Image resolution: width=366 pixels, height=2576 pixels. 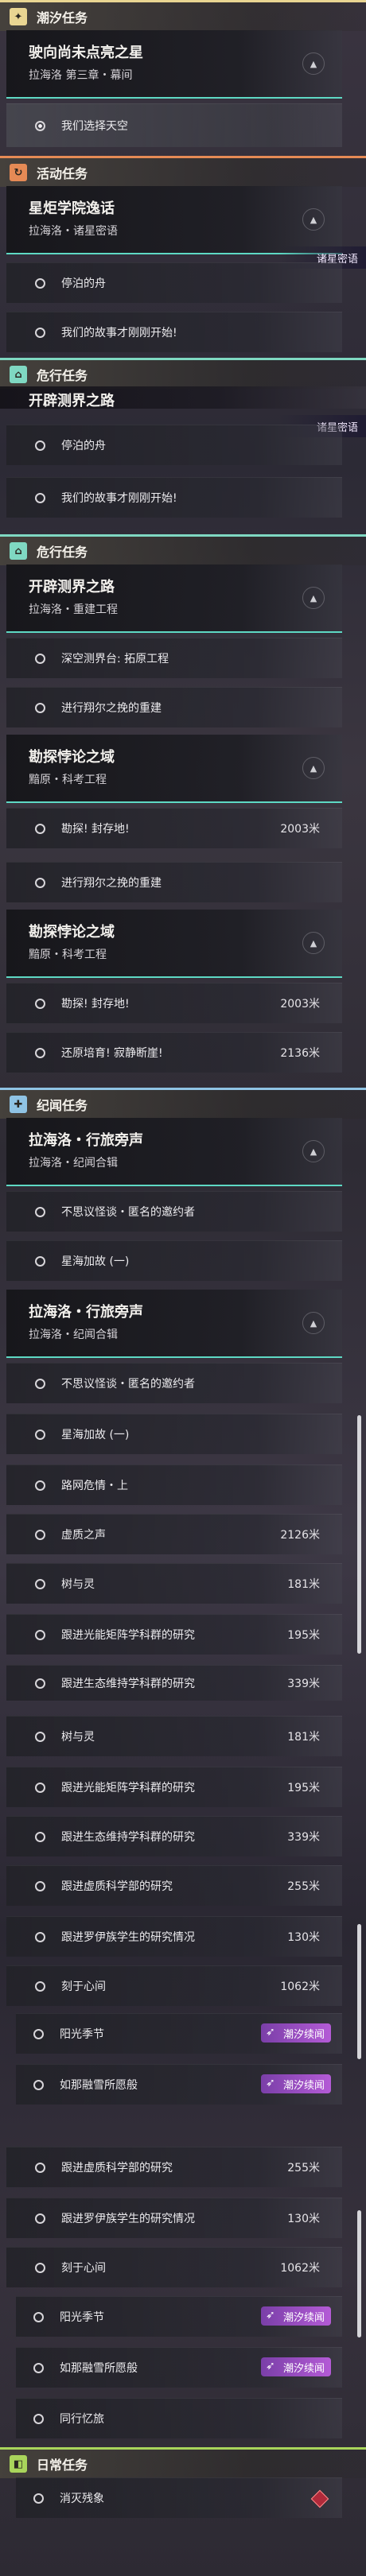 I want to click on distance: 339米, so click(x=303, y=1684).